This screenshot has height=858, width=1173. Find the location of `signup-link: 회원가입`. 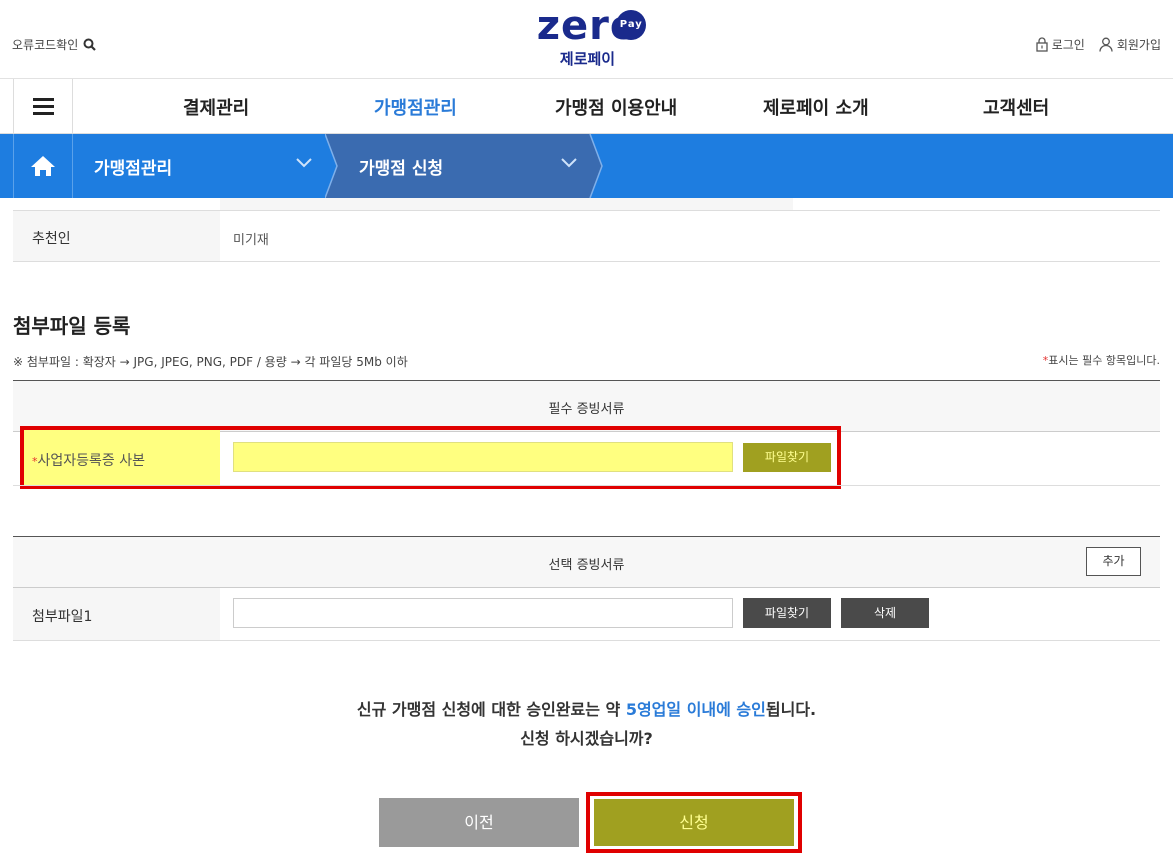

signup-link: 회원가입 is located at coordinates (1130, 44).